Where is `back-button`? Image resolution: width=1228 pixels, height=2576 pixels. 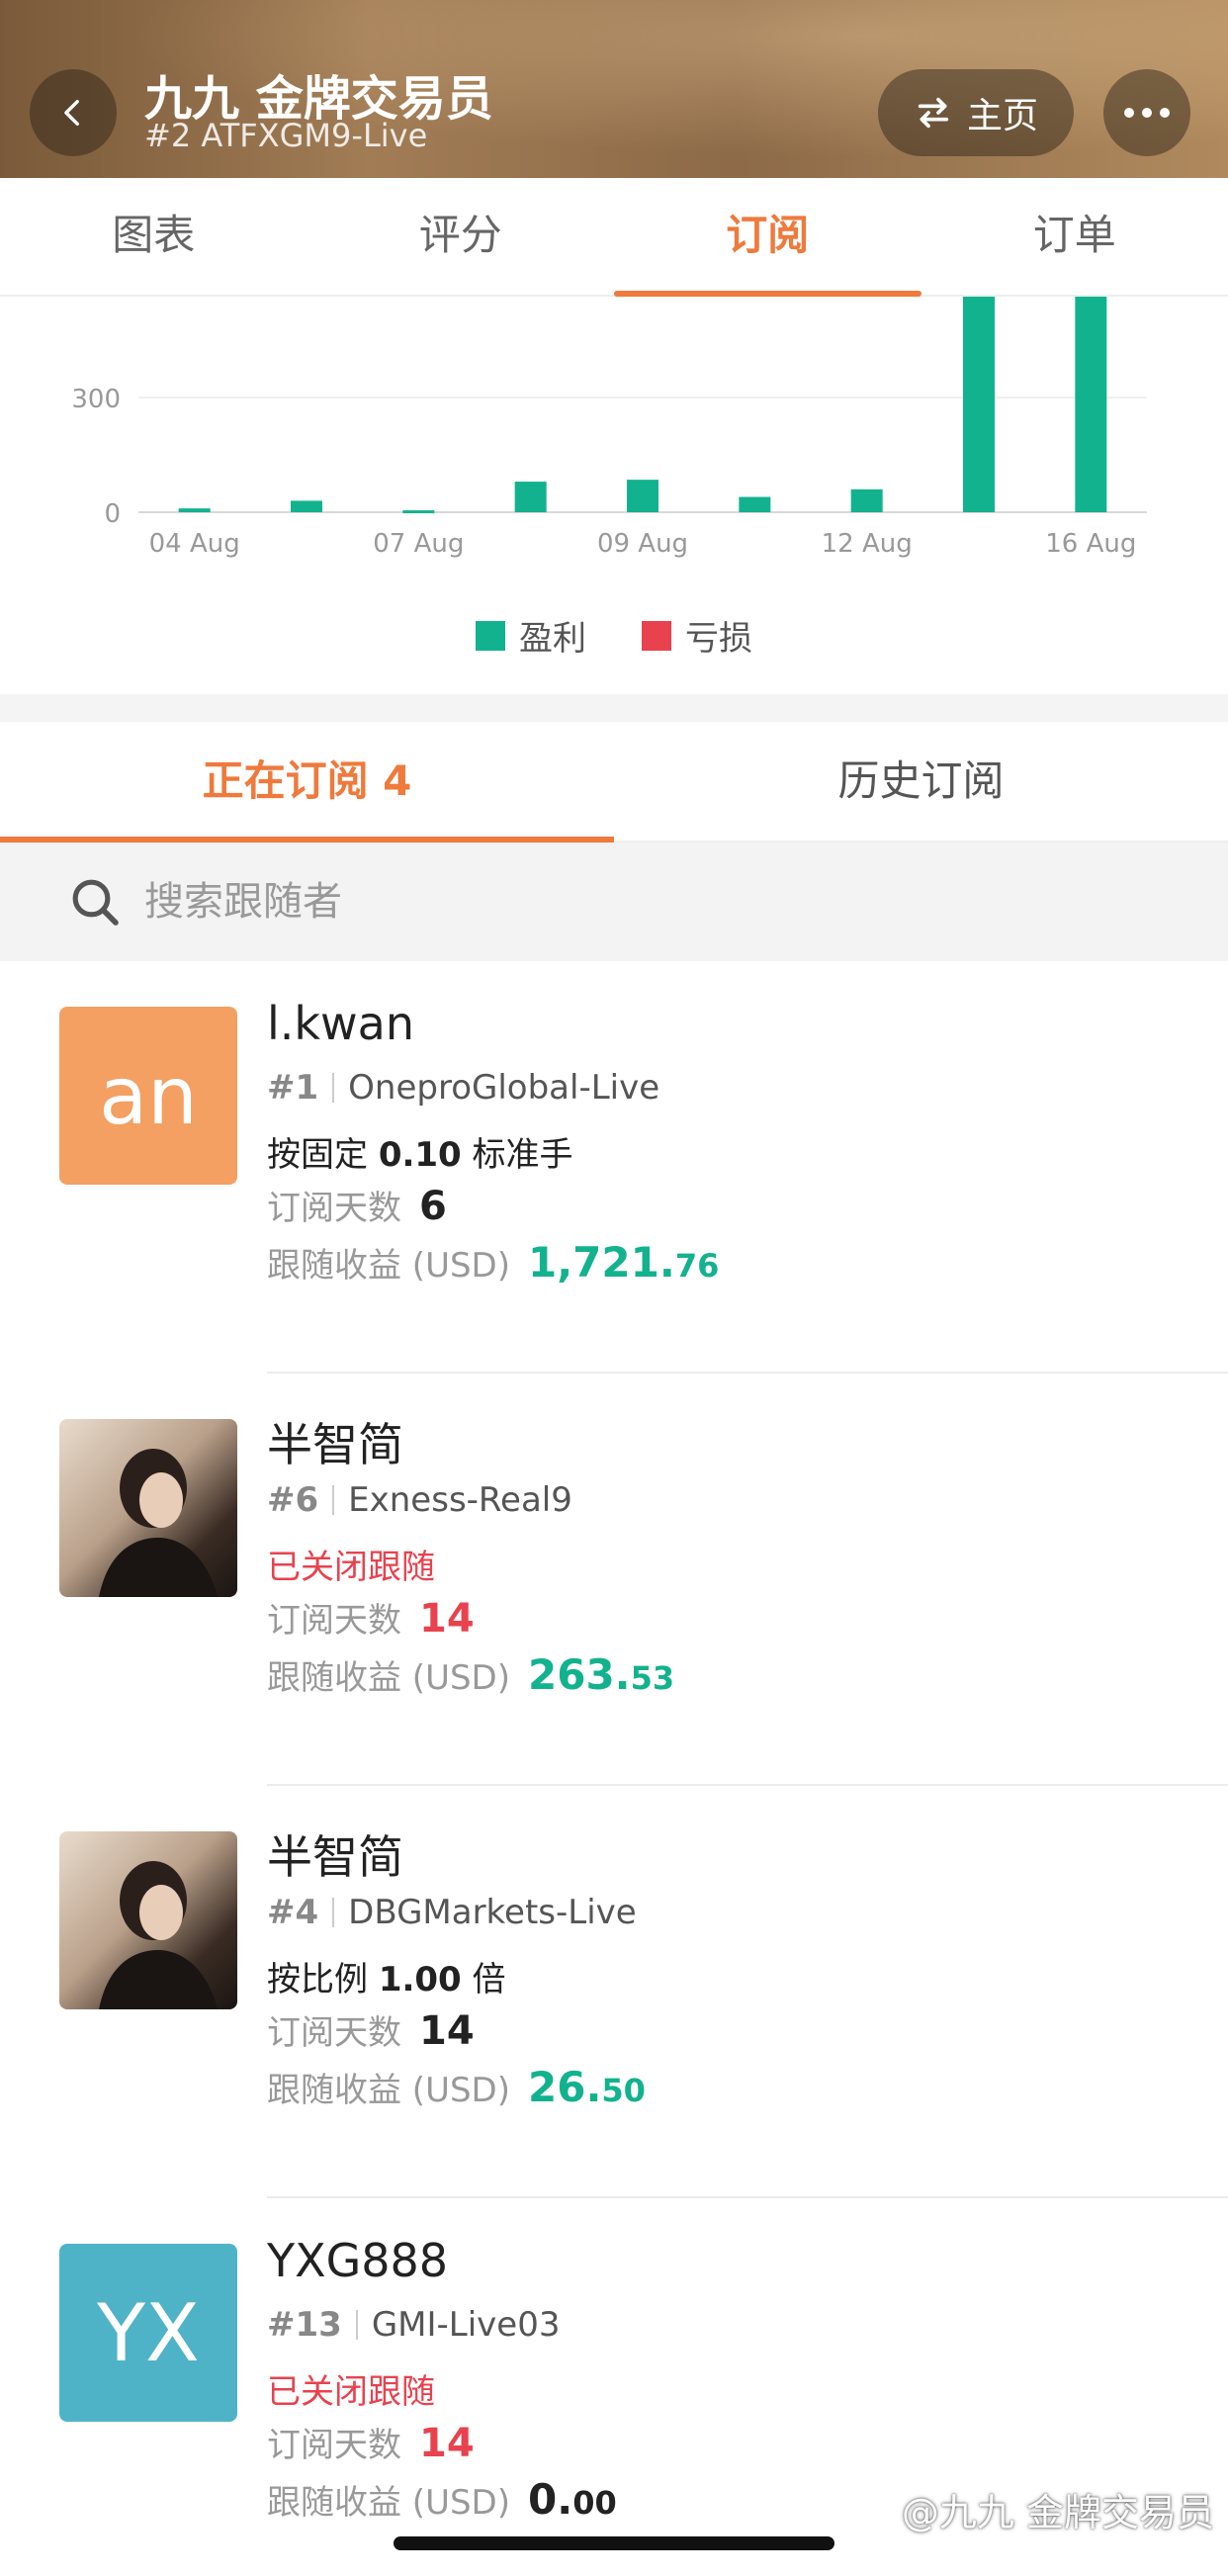
back-button is located at coordinates (73, 112).